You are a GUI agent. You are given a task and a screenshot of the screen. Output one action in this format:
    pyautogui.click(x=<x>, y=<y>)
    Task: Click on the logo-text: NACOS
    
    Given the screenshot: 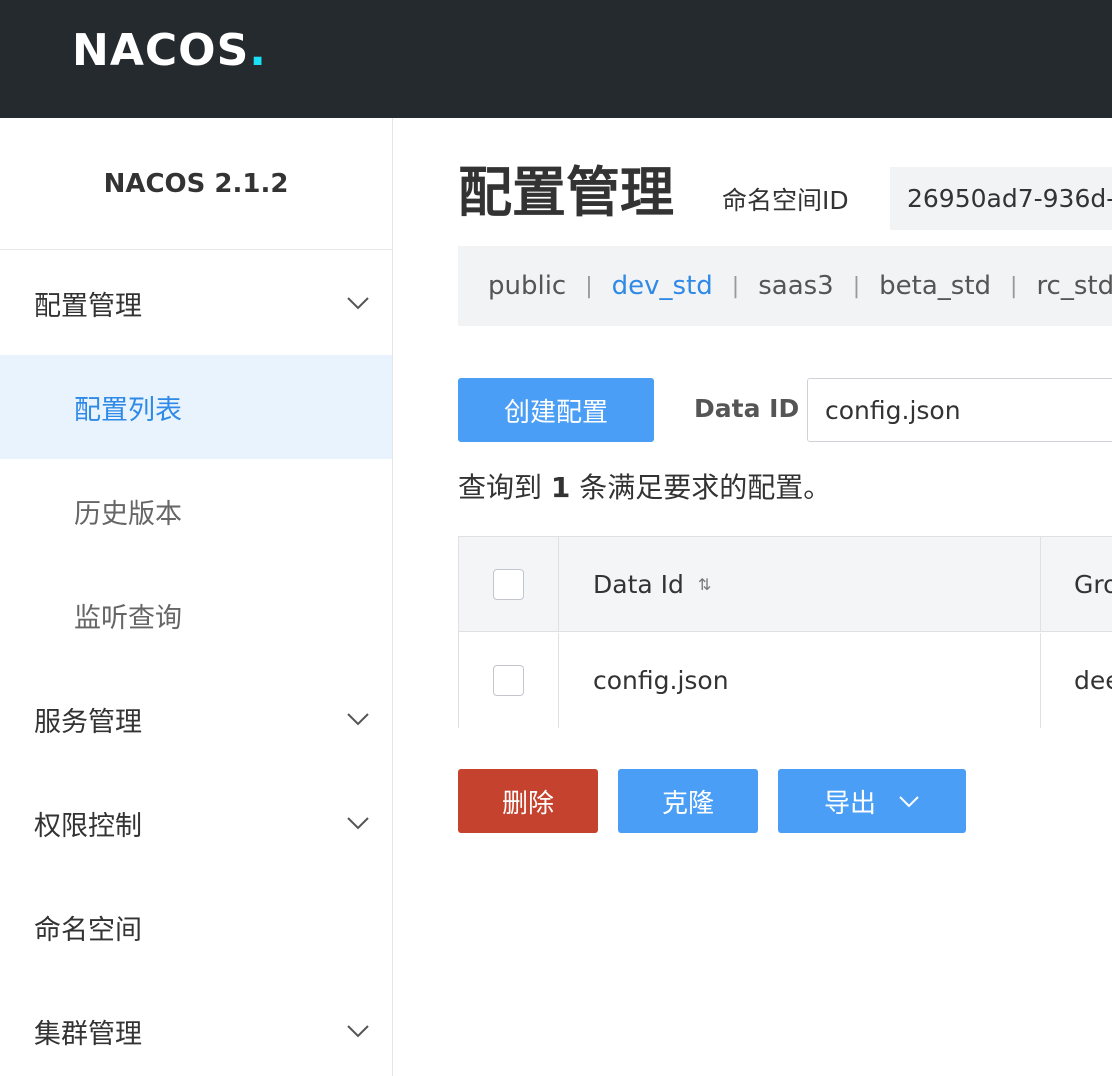 What is the action you would take?
    pyautogui.click(x=161, y=50)
    